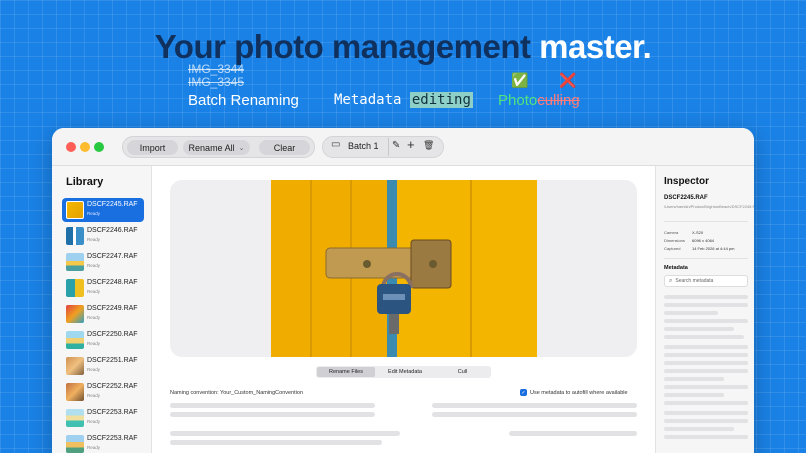  I want to click on batch-selector: Batch 1, so click(363, 146).